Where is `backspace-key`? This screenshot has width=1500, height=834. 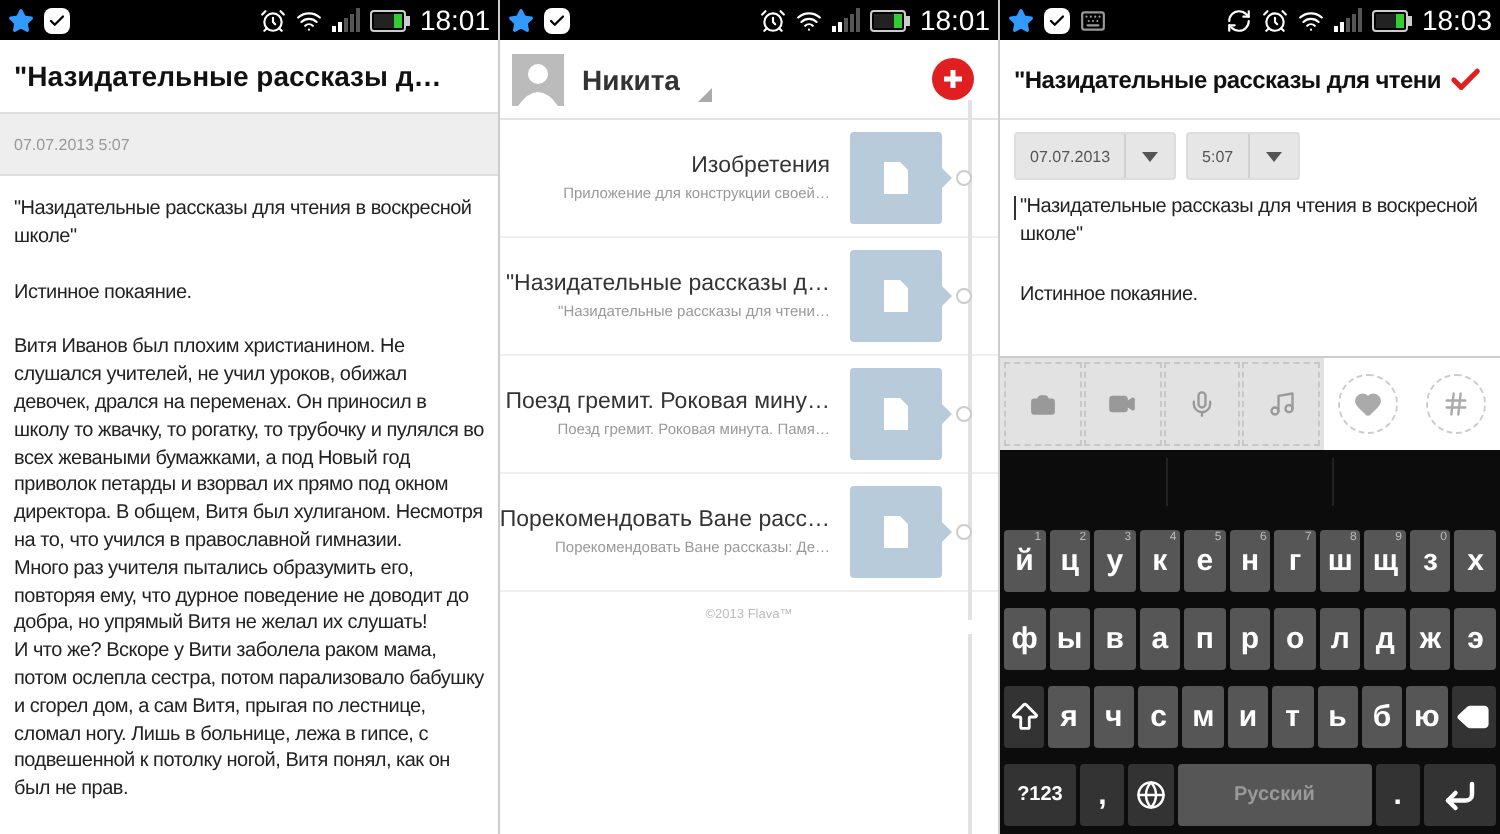 backspace-key is located at coordinates (1473, 717).